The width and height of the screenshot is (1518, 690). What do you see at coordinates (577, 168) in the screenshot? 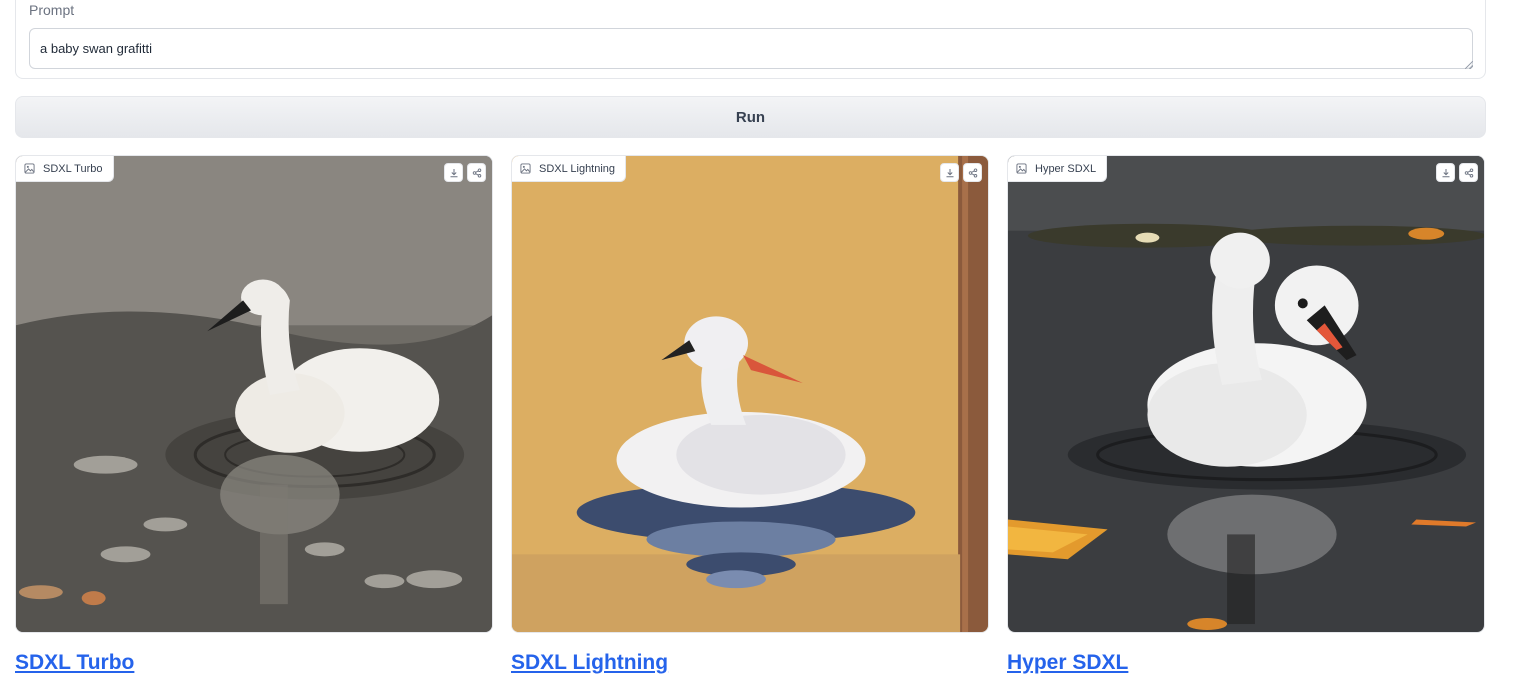
I see `output-label: SDXL Lightning` at bounding box center [577, 168].